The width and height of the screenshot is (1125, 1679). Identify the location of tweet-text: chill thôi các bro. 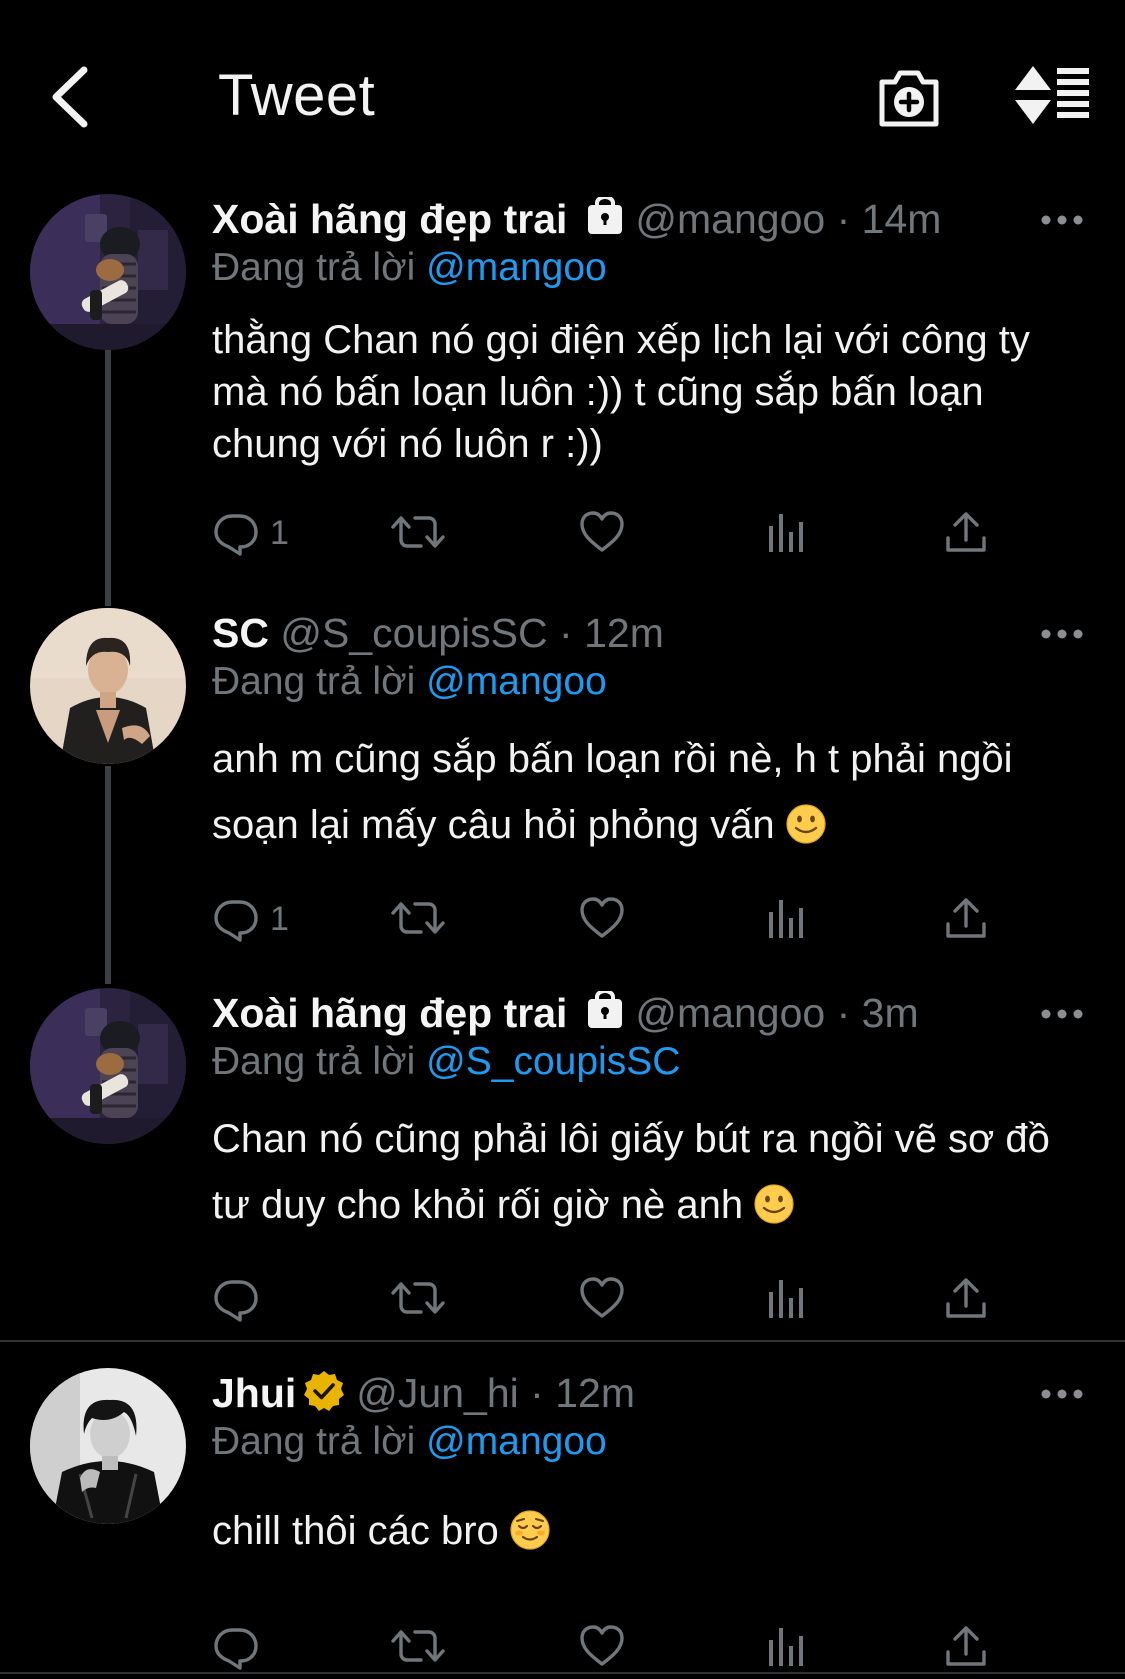
(652, 1531).